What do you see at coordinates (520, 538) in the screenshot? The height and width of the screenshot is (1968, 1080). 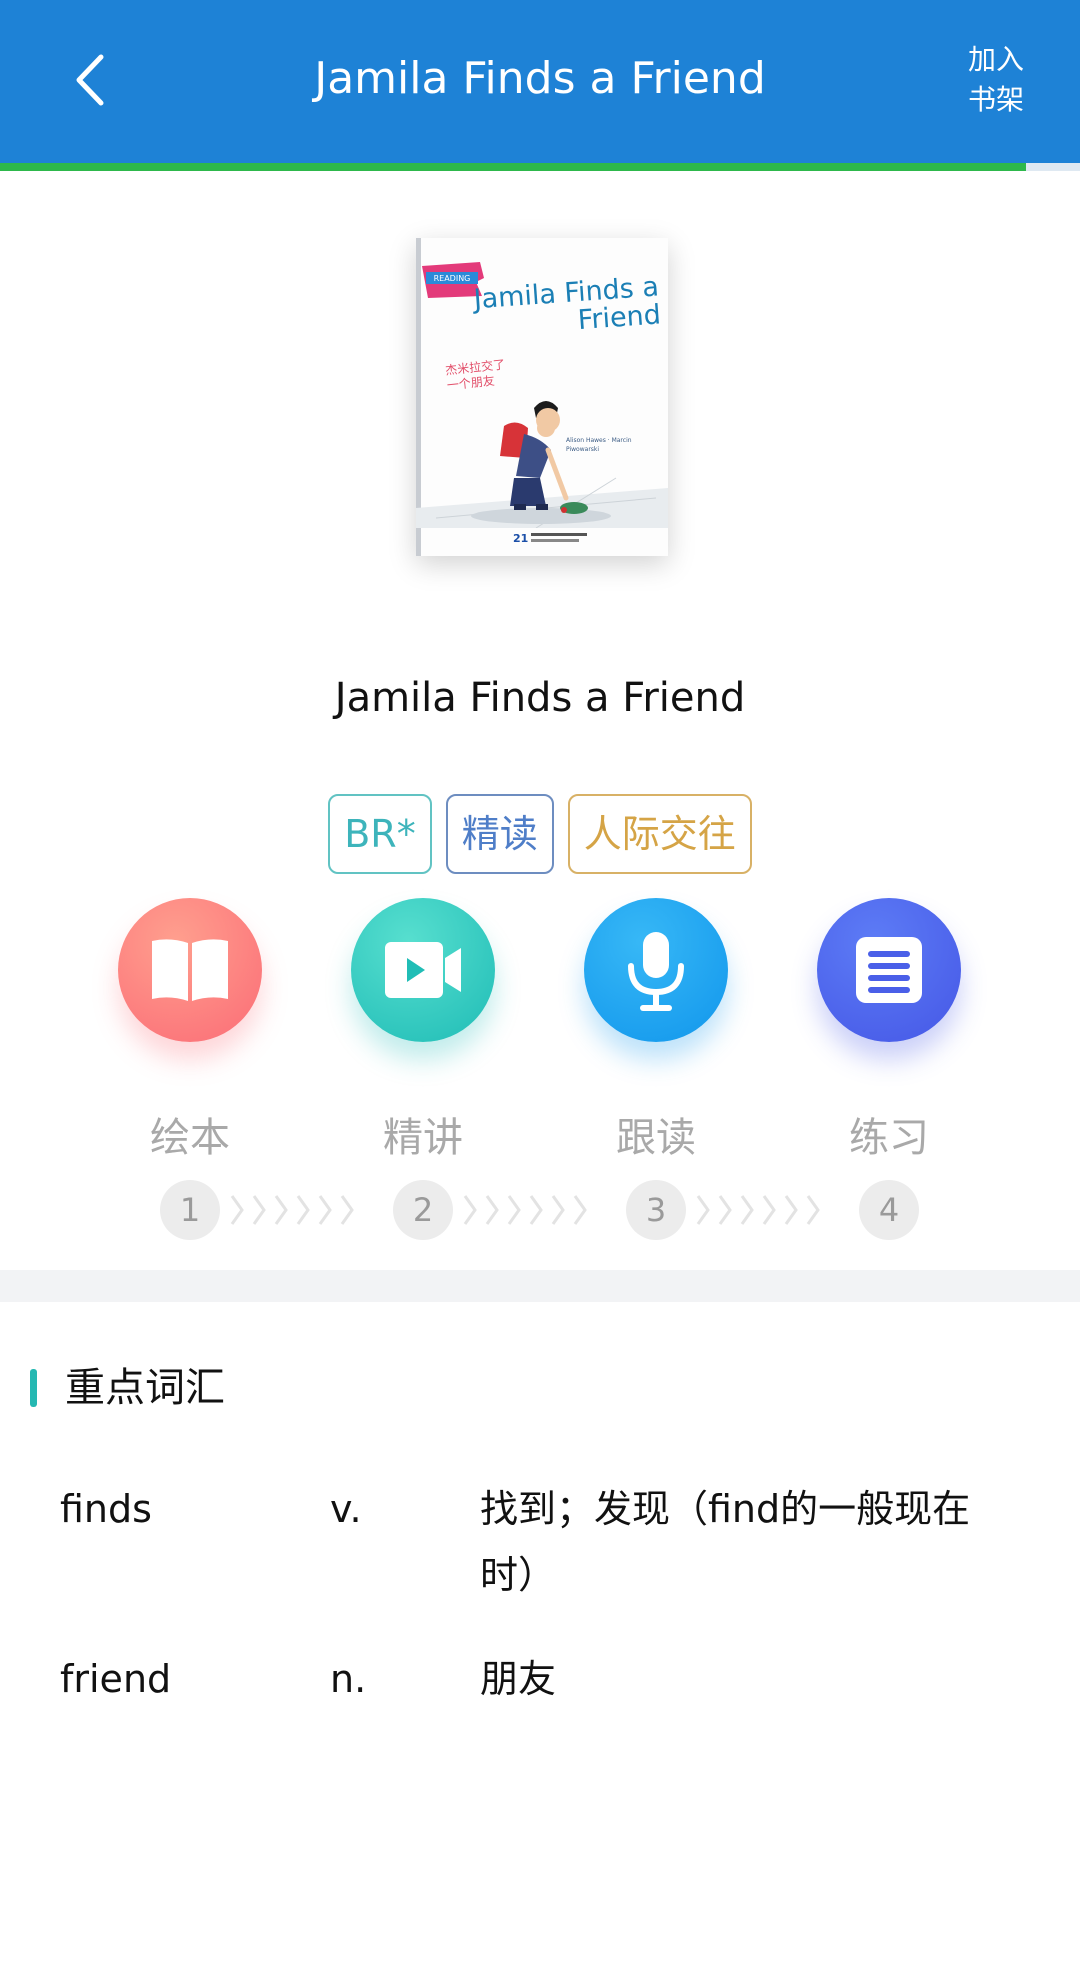 I see `svg-text: 21` at bounding box center [520, 538].